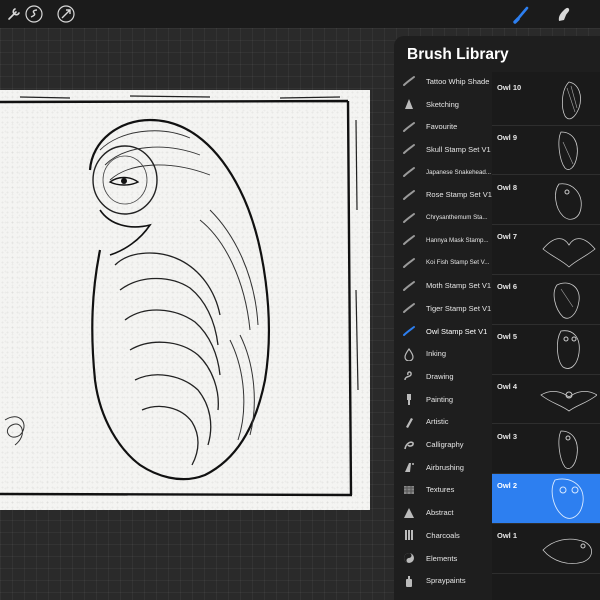  Describe the element at coordinates (409, 354) in the screenshot. I see `ink-drop-icon` at that location.